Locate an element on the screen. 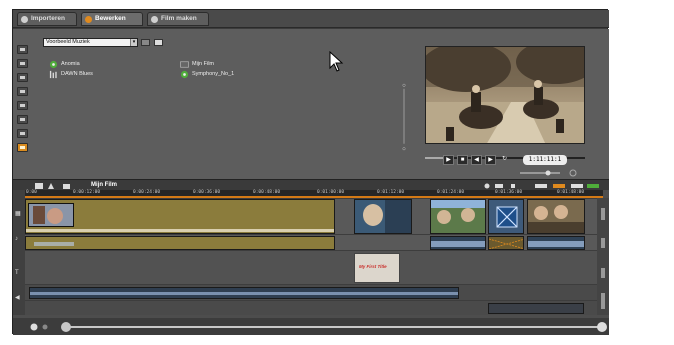  title-clip: My First Title is located at coordinates (377, 268).